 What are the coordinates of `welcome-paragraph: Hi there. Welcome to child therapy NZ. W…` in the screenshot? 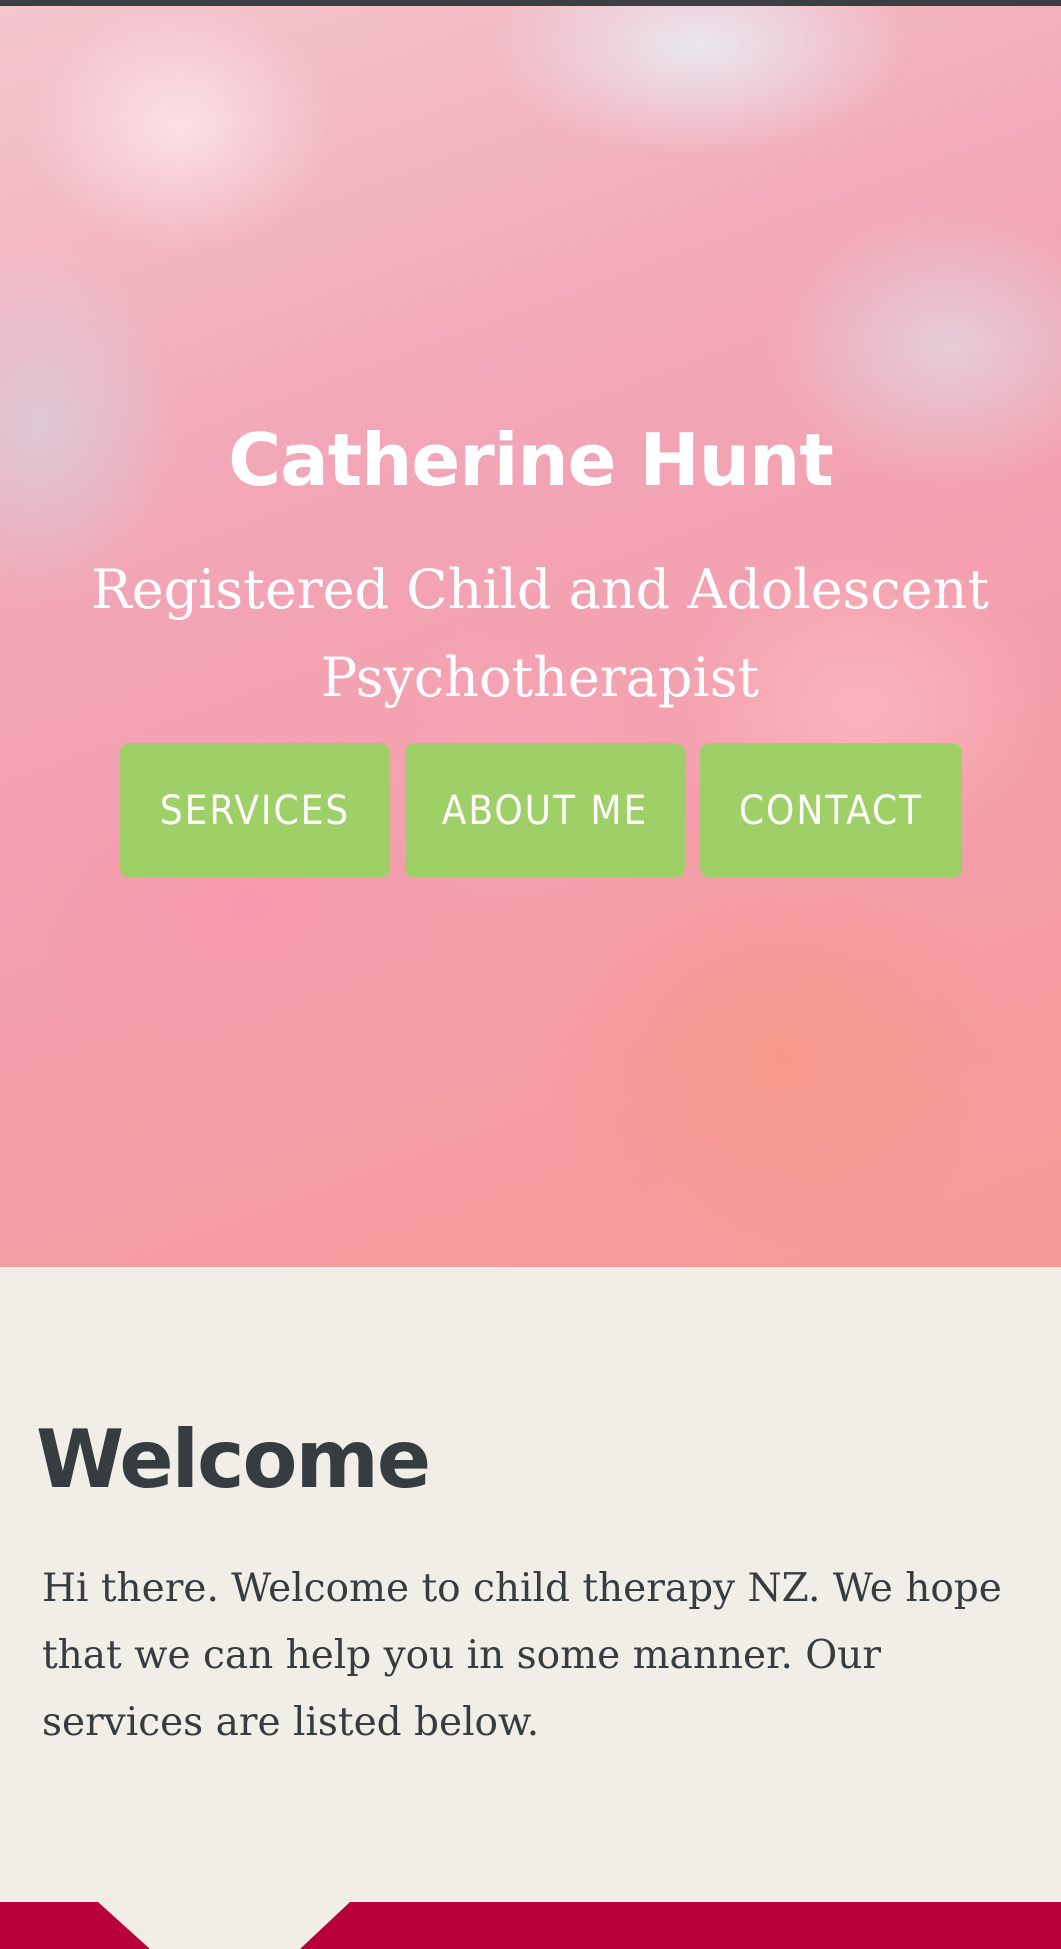 It's located at (522, 1655).